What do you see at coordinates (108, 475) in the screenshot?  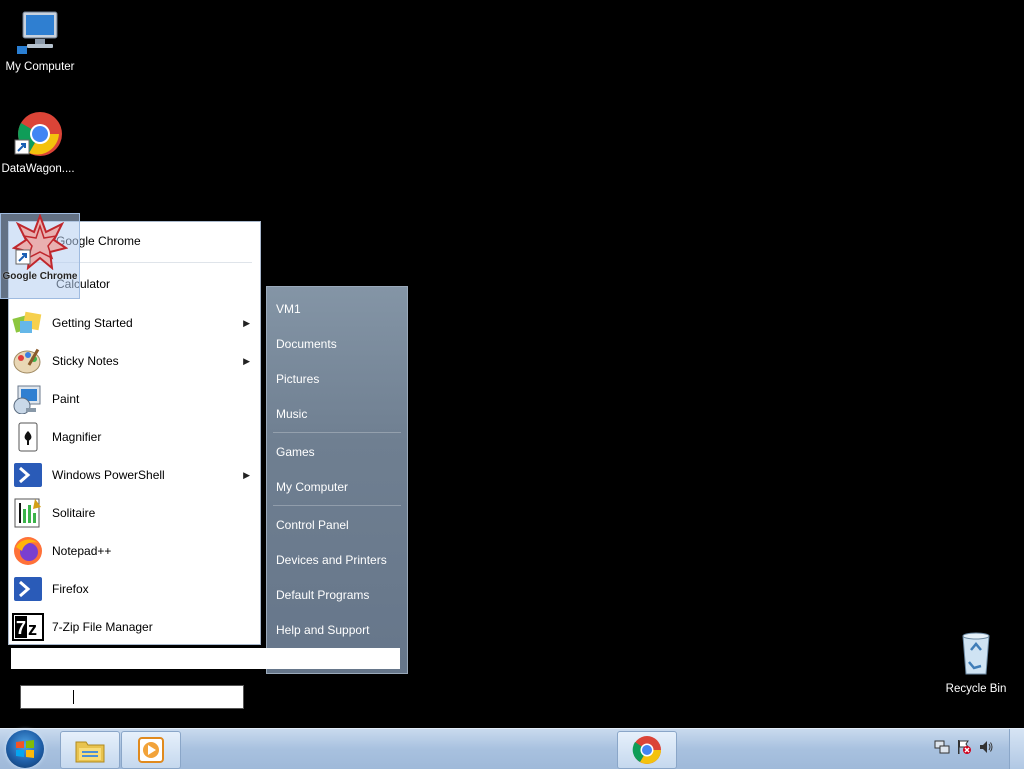 I see `program-item-label: Windows PowerShell` at bounding box center [108, 475].